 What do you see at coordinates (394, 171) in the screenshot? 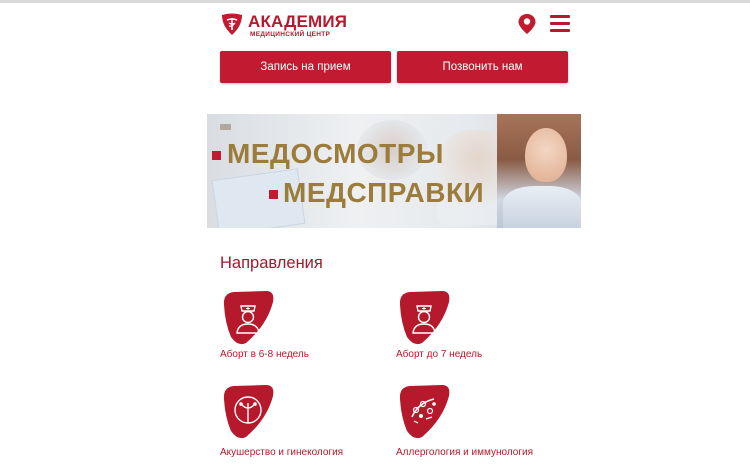
I see `promo-banner: МЕДОСМОТРЫ МЕДСПРАВКИ` at bounding box center [394, 171].